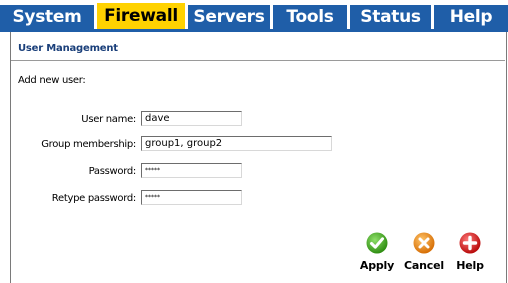  I want to click on section-title: User Management, so click(68, 48).